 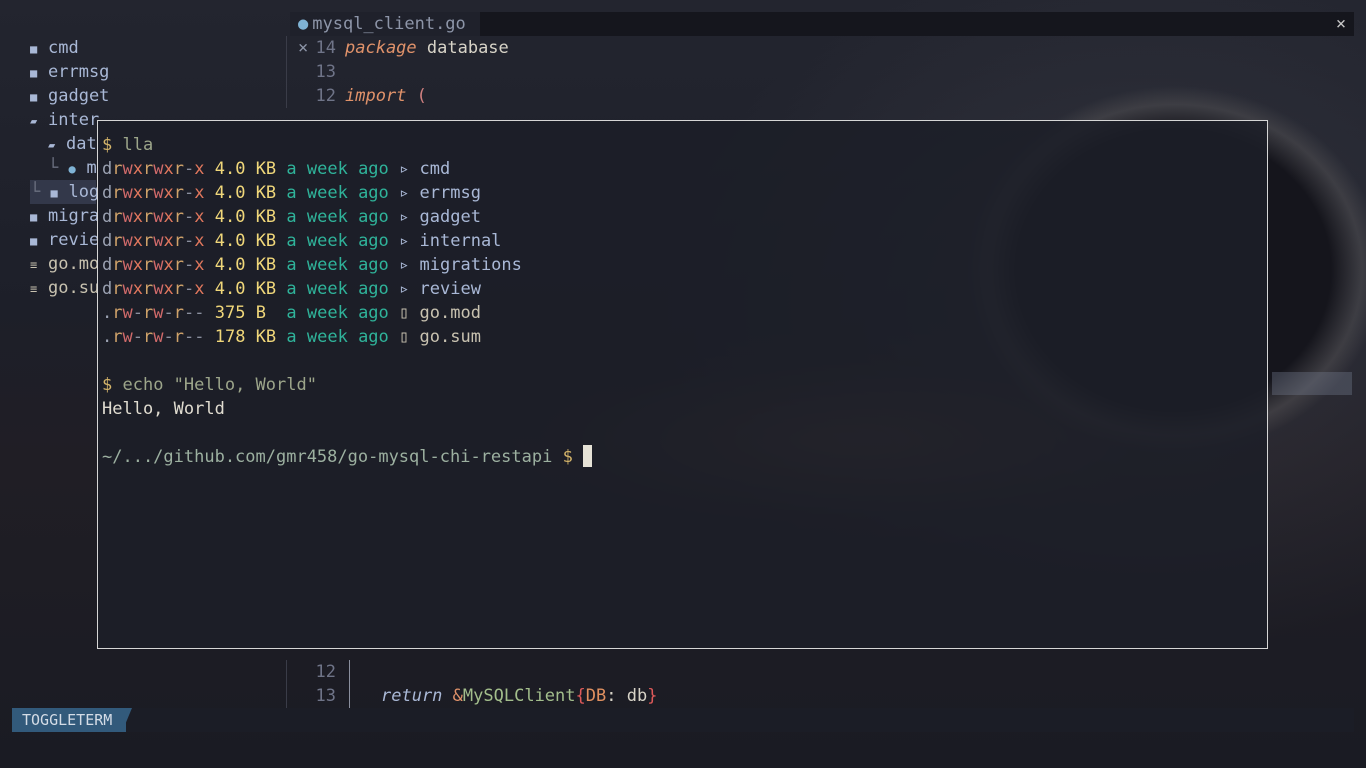 What do you see at coordinates (1341, 24) in the screenshot?
I see `window-close-icon: ×` at bounding box center [1341, 24].